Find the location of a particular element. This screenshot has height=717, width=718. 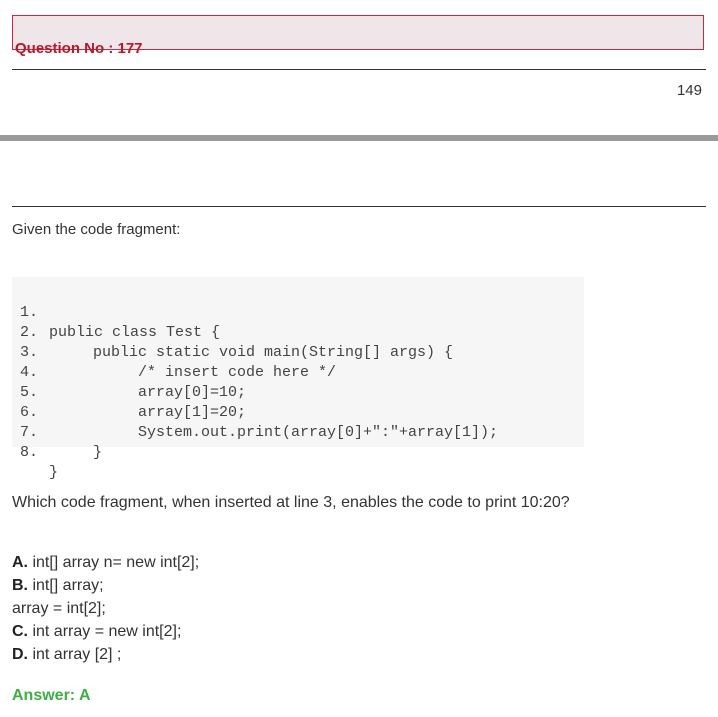

intro-text: Given the code fragment: is located at coordinates (96, 229).